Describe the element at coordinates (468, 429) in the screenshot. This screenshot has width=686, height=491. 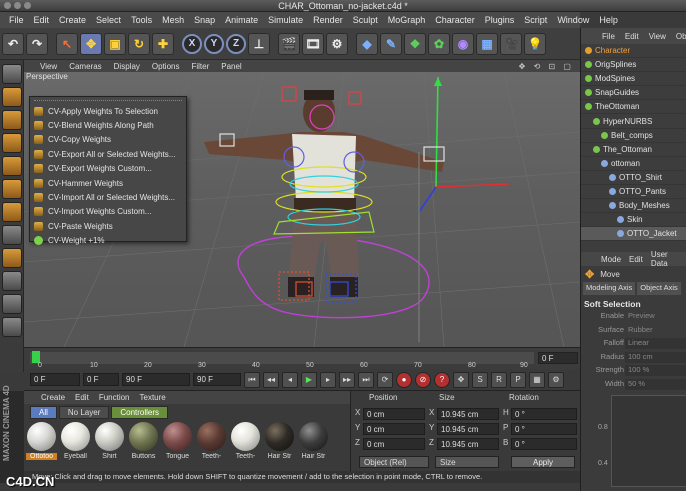
I see `size-y-field: 10.945 cm` at that location.